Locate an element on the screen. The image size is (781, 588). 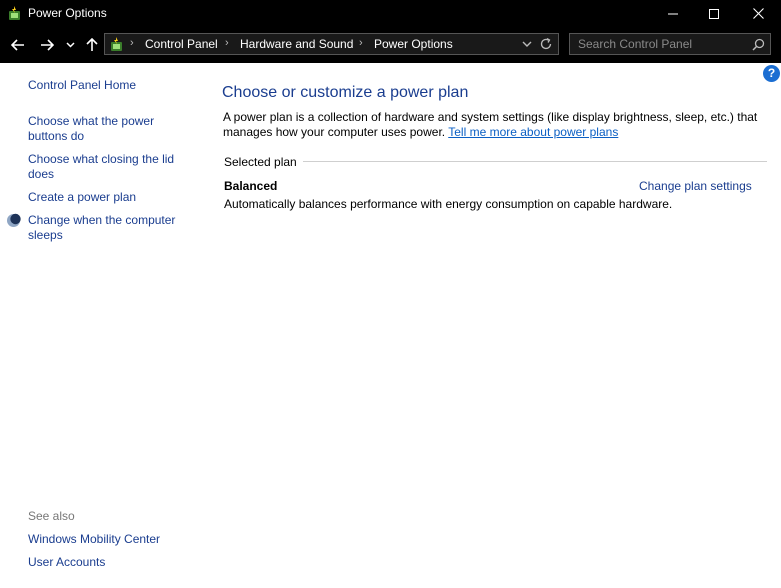
search-icon is located at coordinates (758, 44).